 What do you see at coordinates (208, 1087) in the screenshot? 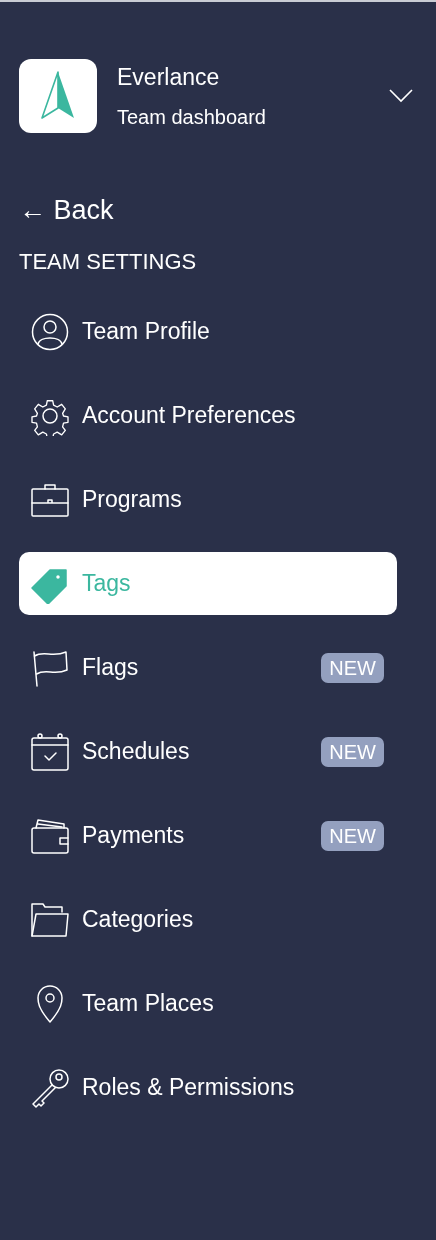
I see `menu-item: Roles & Permissions` at bounding box center [208, 1087].